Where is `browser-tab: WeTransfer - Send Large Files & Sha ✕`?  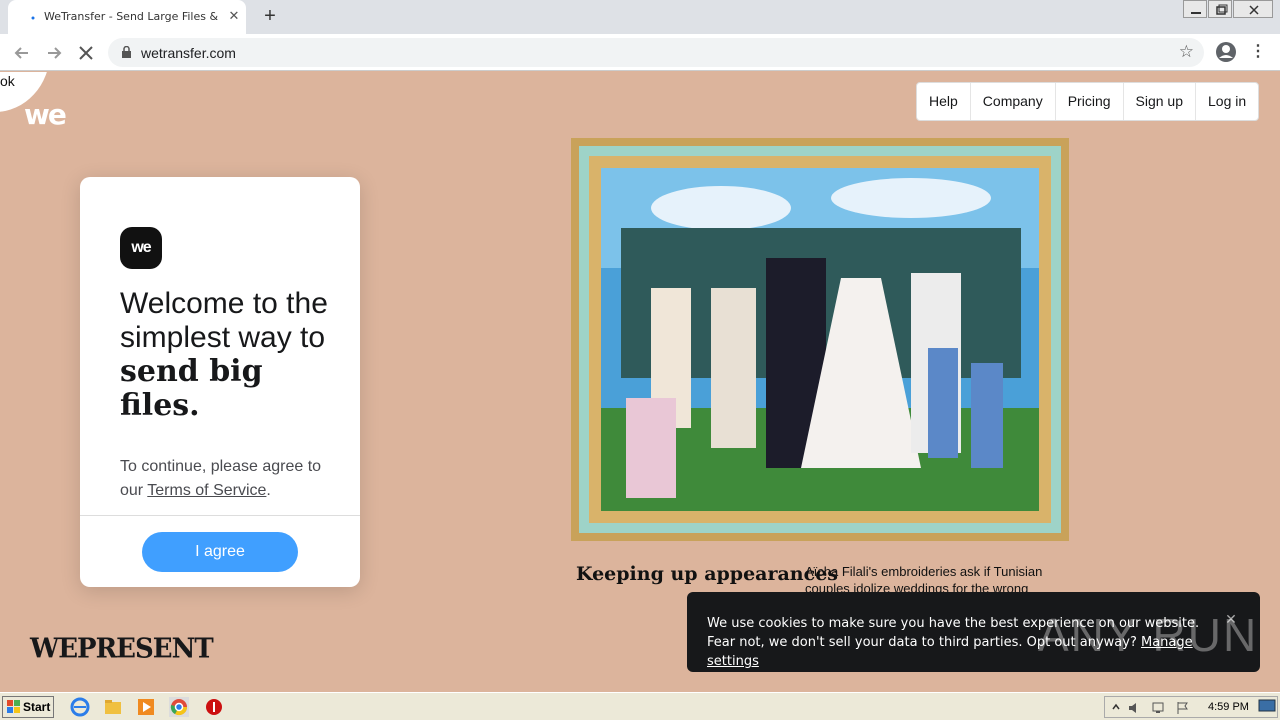
browser-tab: WeTransfer - Send Large Files & Sha ✕ is located at coordinates (127, 17).